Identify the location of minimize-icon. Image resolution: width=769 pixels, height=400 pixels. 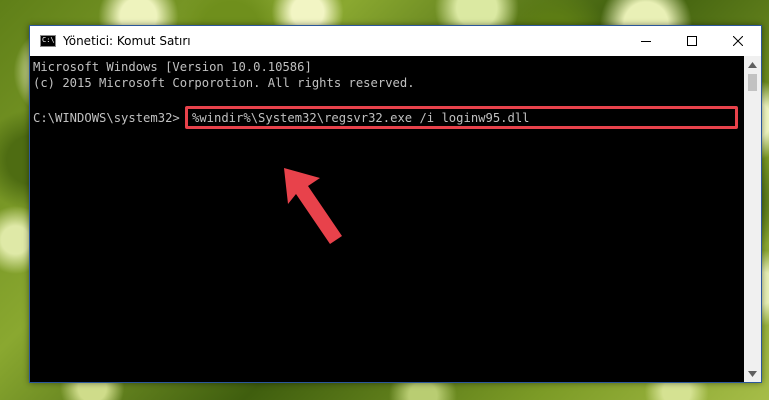
(646, 41).